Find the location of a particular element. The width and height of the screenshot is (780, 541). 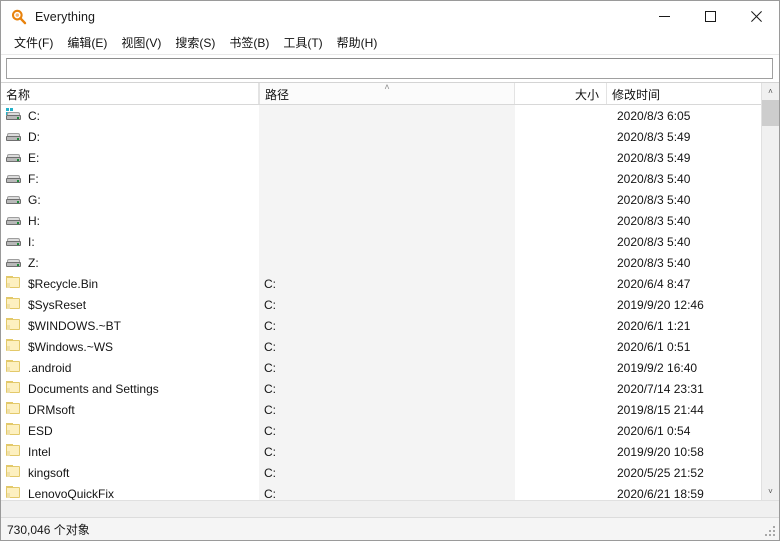

column-header-row: 名称 ˄ 路径 大小 修改时间 is located at coordinates (390, 94).